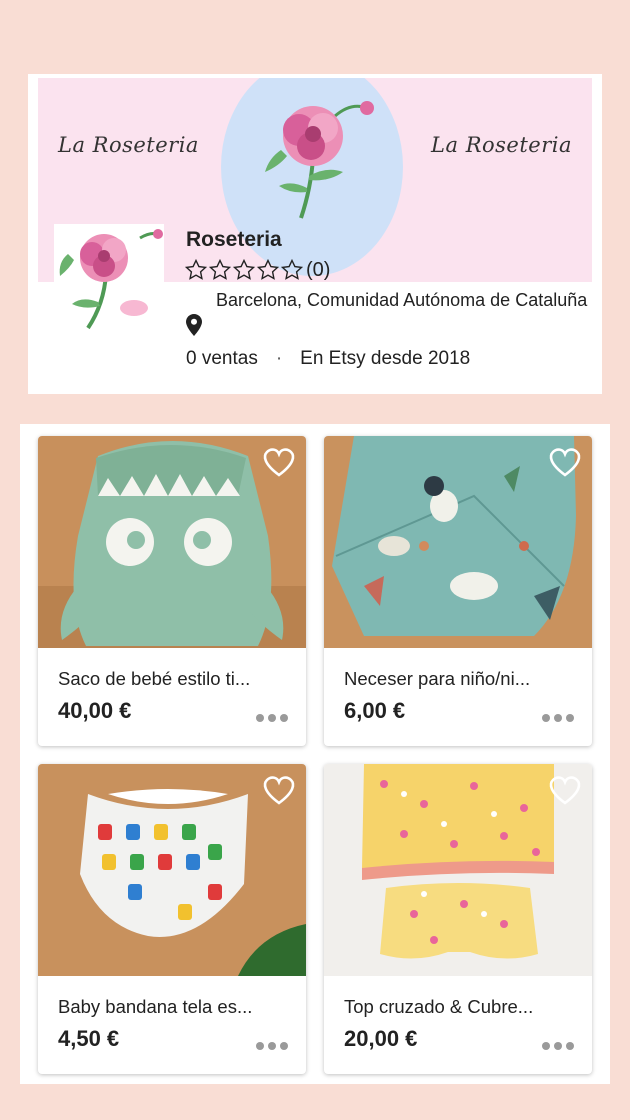 Image resolution: width=630 pixels, height=1120 pixels. I want to click on listing-card: Top cruzado & Cubre... 20,00 €, so click(458, 919).